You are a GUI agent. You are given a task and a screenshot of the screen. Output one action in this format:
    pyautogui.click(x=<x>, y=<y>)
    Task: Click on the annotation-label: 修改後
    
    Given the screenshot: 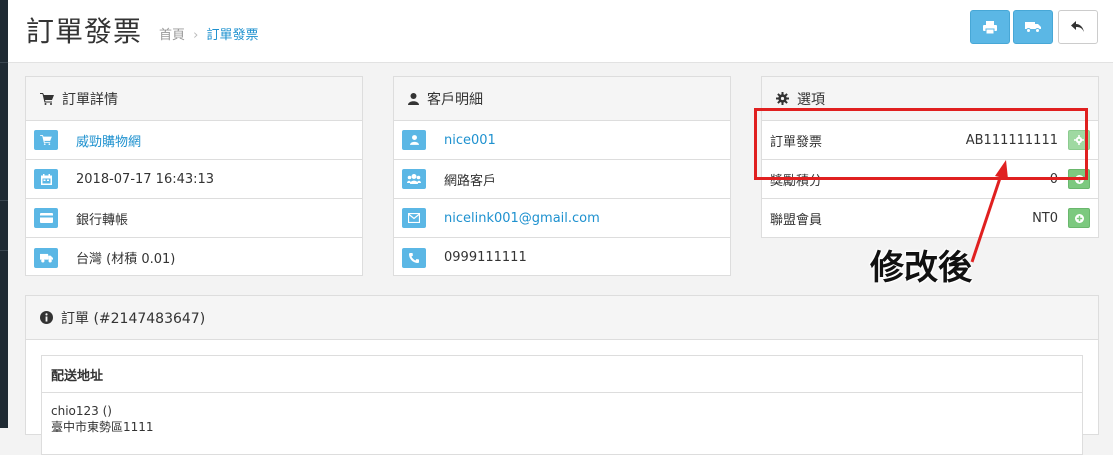 What is the action you would take?
    pyautogui.click(x=921, y=268)
    